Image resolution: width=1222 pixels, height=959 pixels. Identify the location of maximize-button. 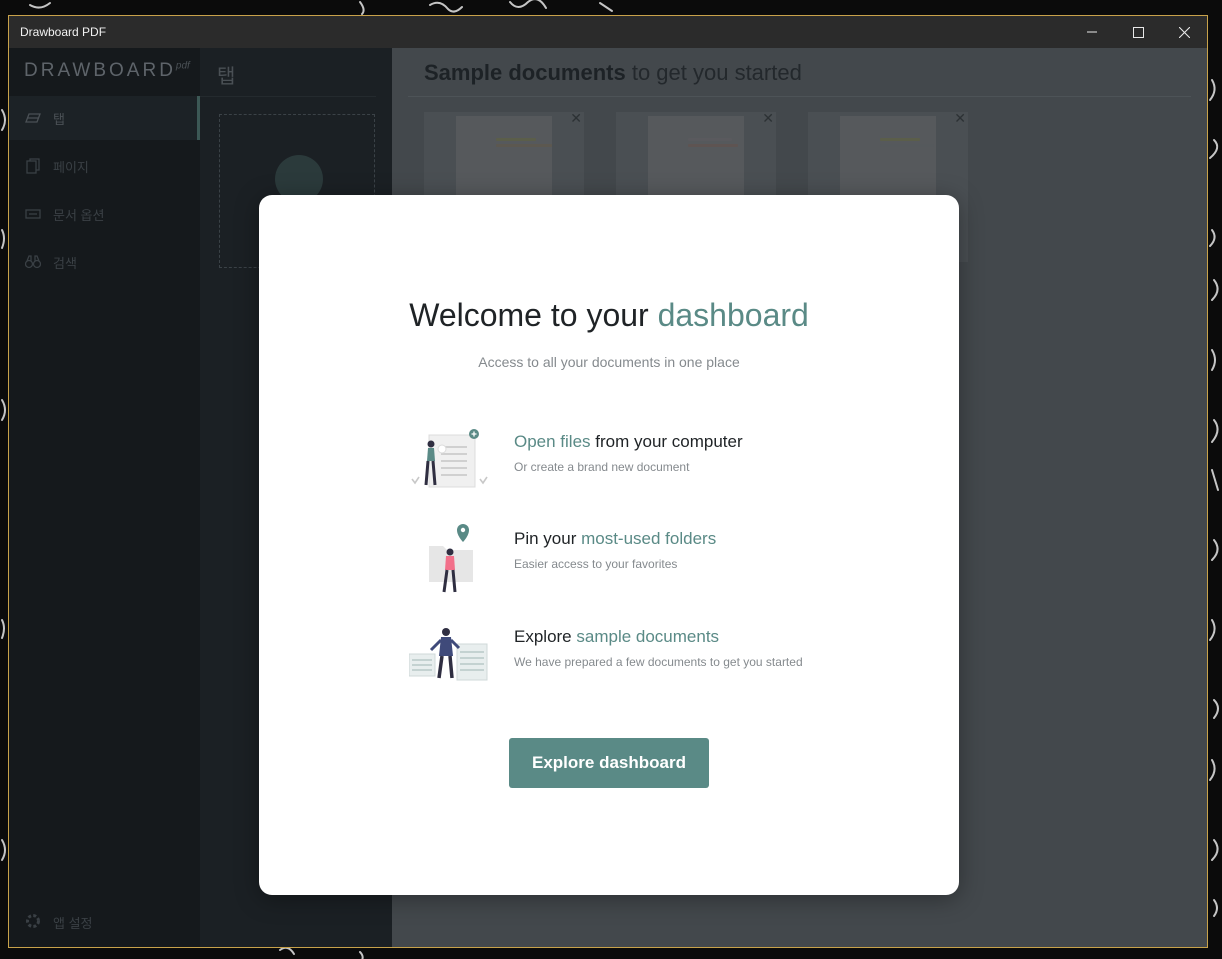
(1138, 32).